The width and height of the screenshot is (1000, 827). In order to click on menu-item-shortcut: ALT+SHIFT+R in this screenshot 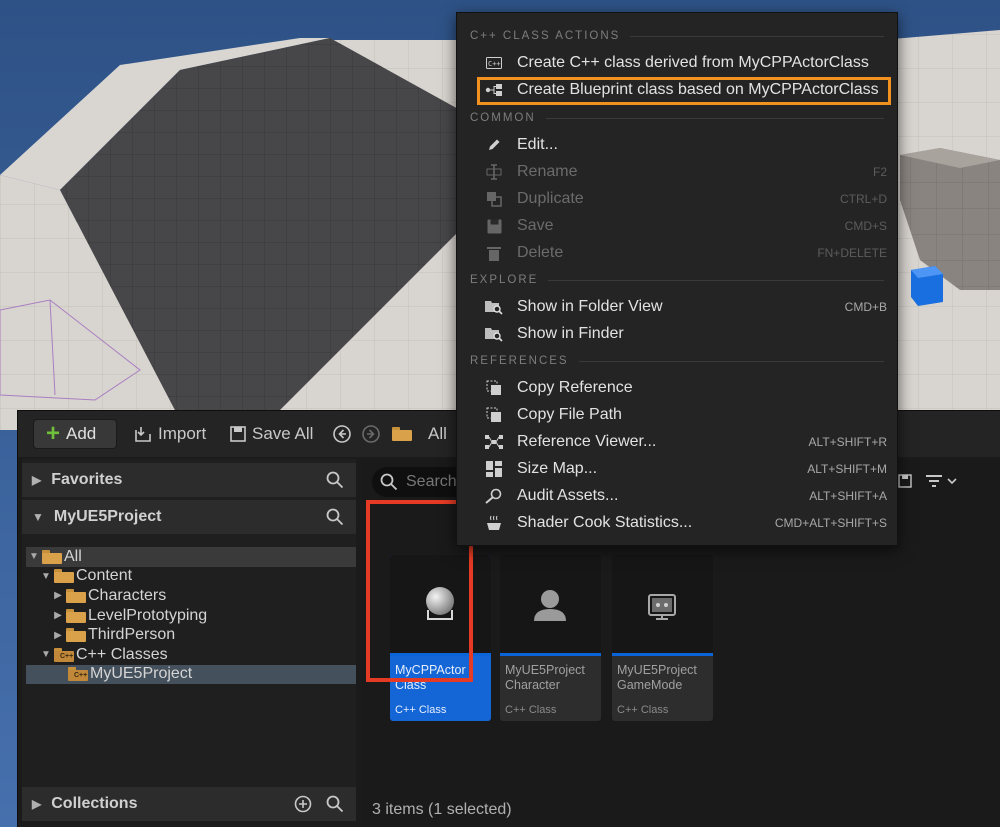, I will do `click(847, 442)`.